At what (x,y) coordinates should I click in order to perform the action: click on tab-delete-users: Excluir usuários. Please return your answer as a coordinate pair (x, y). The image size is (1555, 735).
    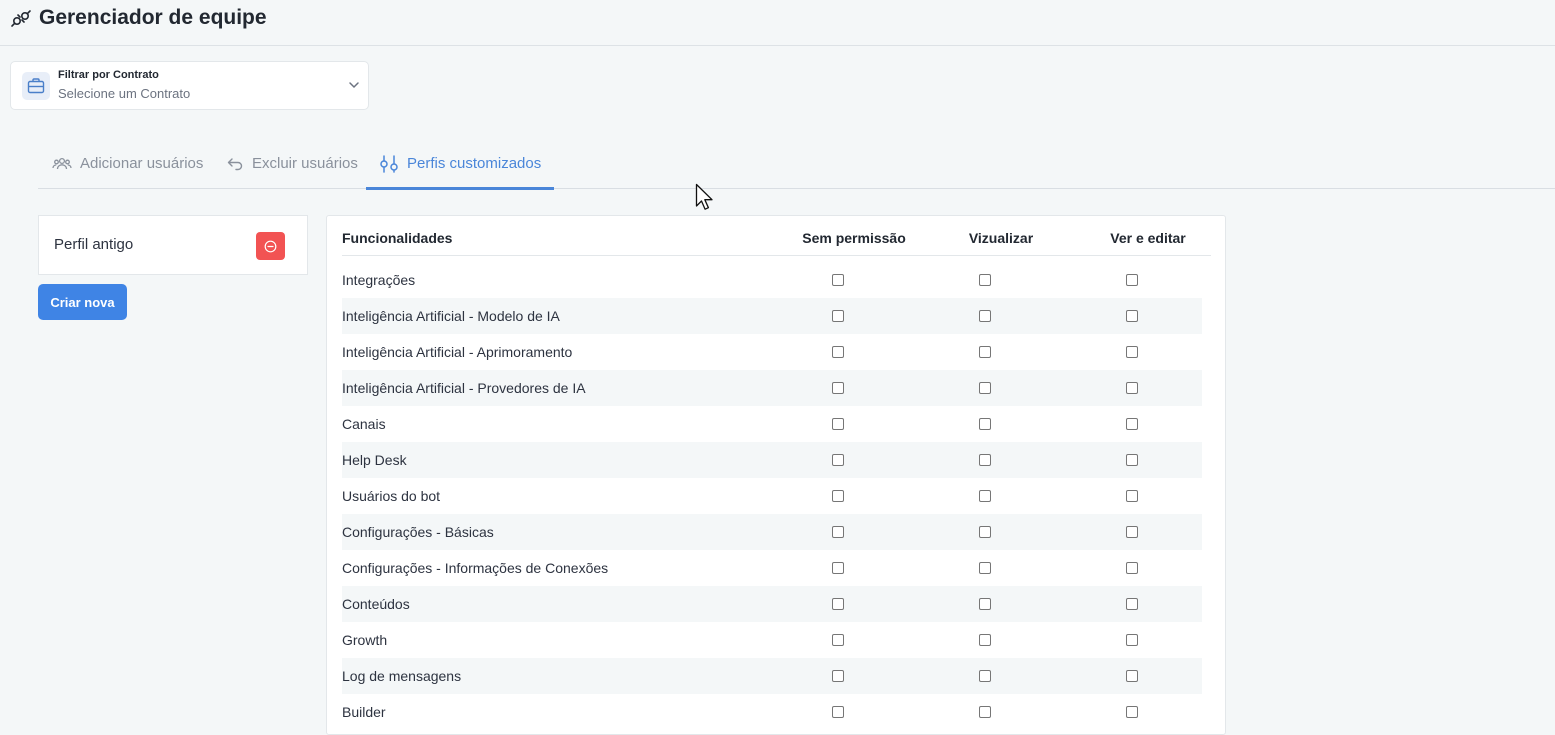
    Looking at the image, I should click on (292, 163).